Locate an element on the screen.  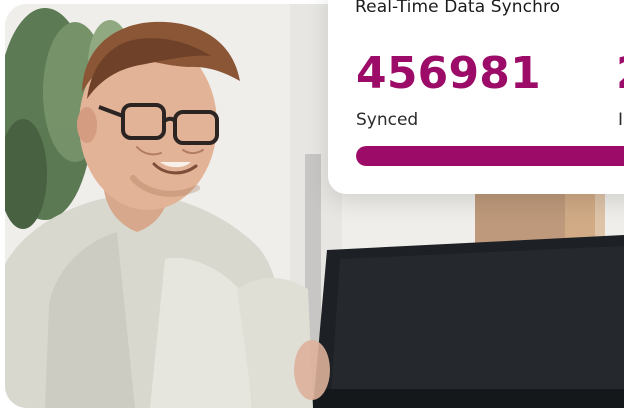
sync-progress-fill is located at coordinates (490, 156).